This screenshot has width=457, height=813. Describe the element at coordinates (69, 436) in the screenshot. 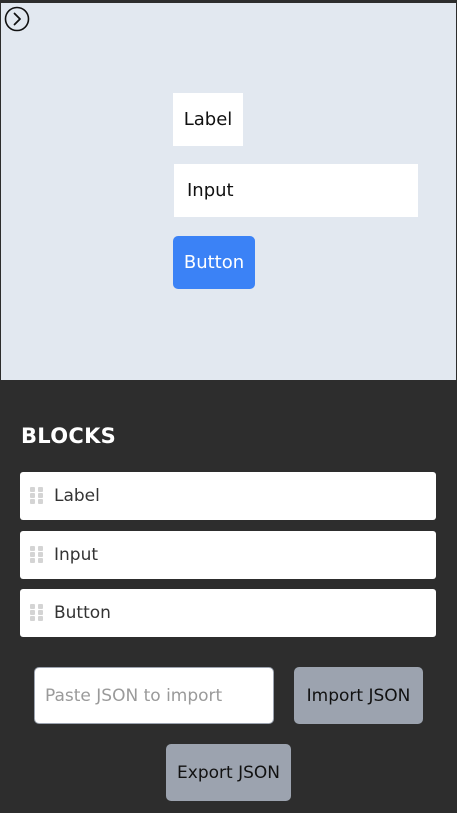

I see `panel-title: BLOCKS` at that location.